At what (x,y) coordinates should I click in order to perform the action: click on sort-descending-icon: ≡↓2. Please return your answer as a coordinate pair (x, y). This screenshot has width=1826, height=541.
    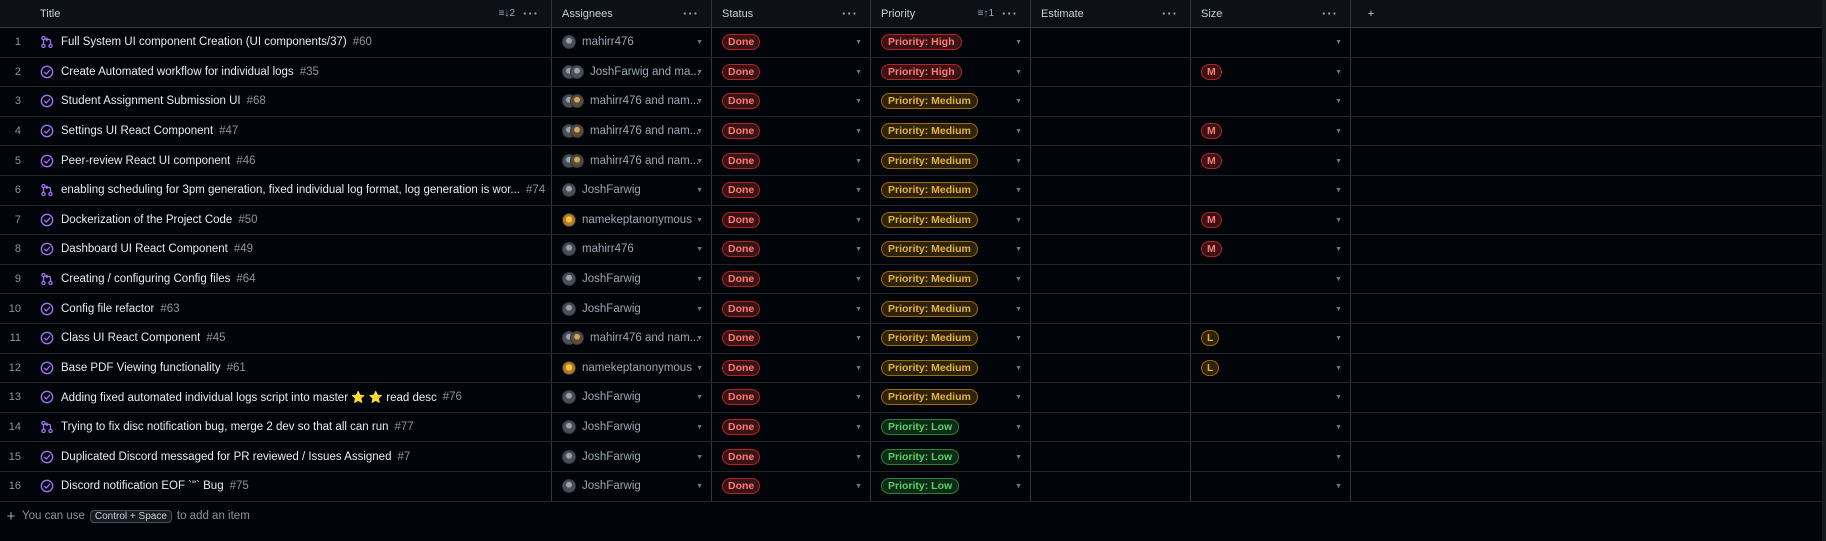
    Looking at the image, I should click on (507, 13).